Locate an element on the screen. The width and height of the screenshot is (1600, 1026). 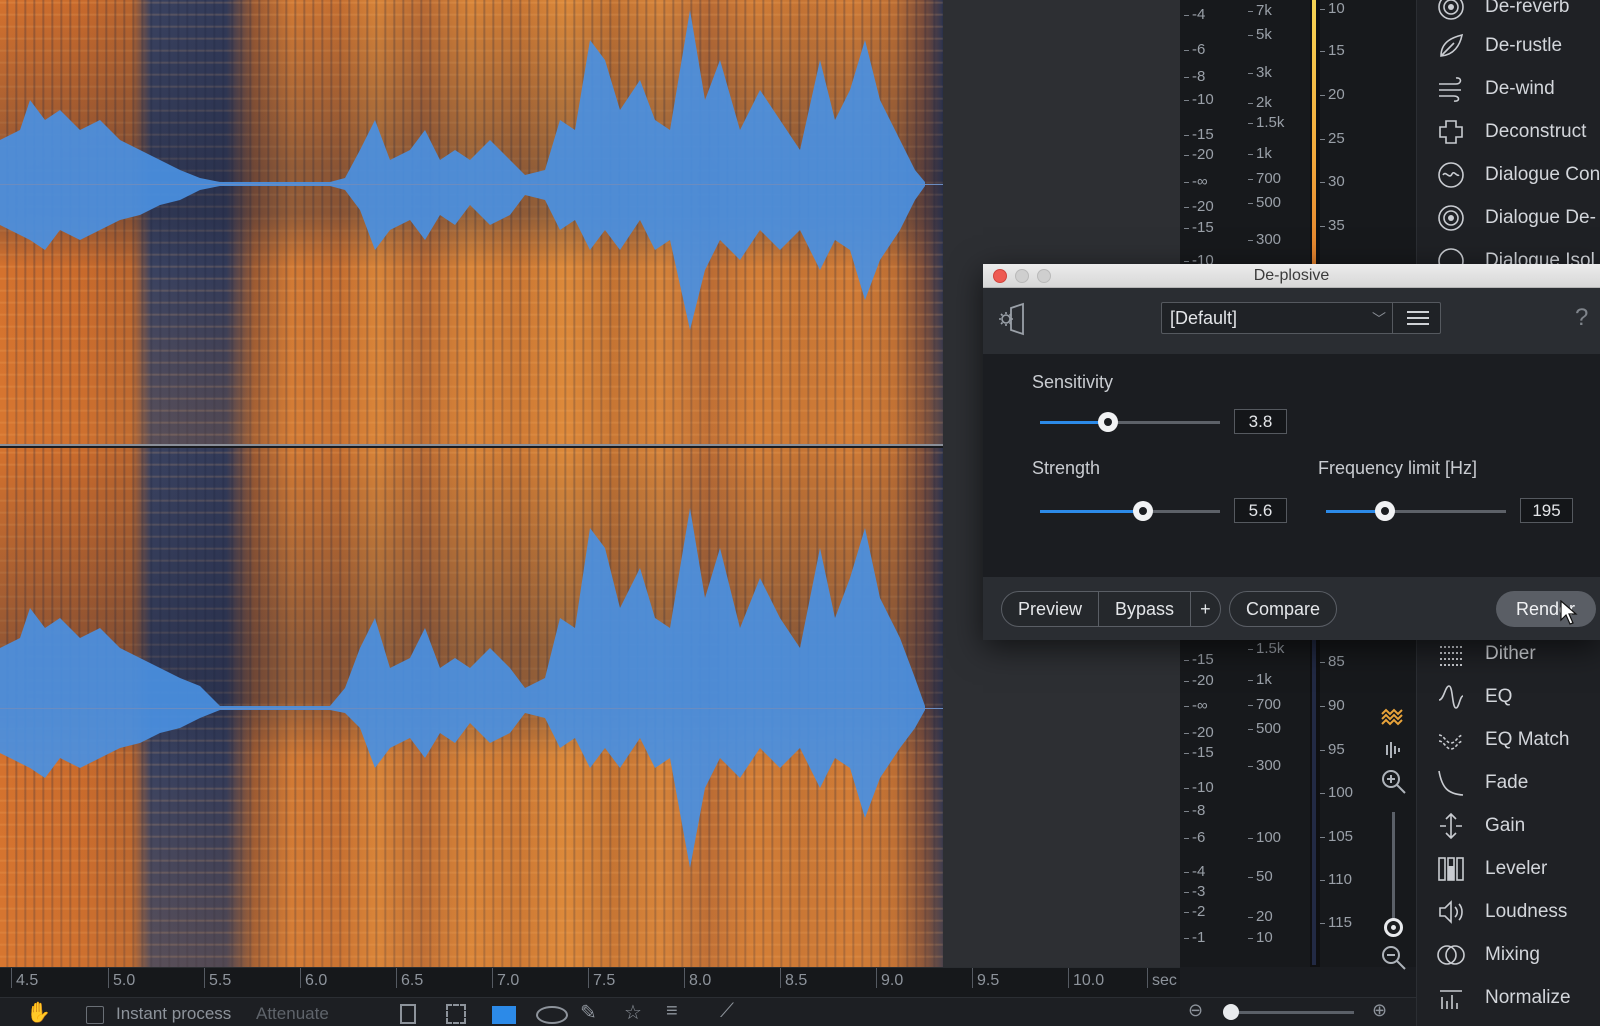
mouse-cursor-icon is located at coordinates (1569, 612).